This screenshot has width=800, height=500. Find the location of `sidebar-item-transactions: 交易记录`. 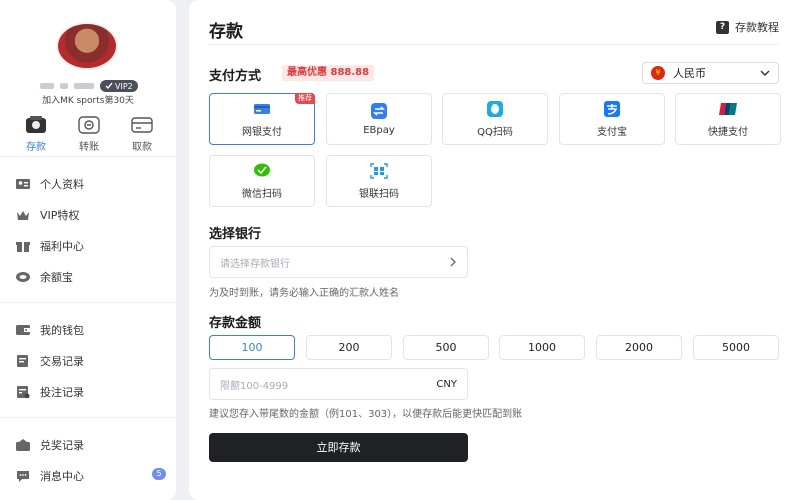

sidebar-item-transactions: 交易记录 is located at coordinates (91, 361).